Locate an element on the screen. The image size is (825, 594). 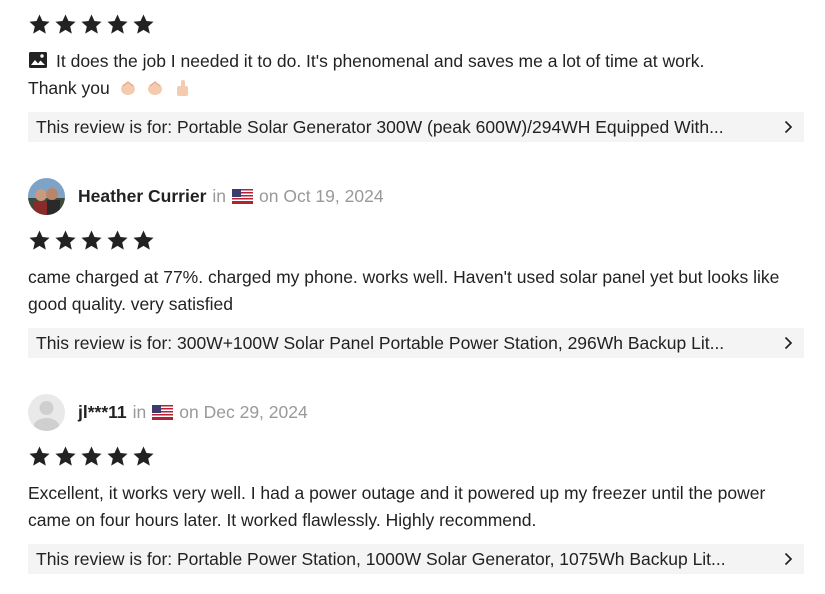
review-text-line2: Thank you is located at coordinates (69, 88).